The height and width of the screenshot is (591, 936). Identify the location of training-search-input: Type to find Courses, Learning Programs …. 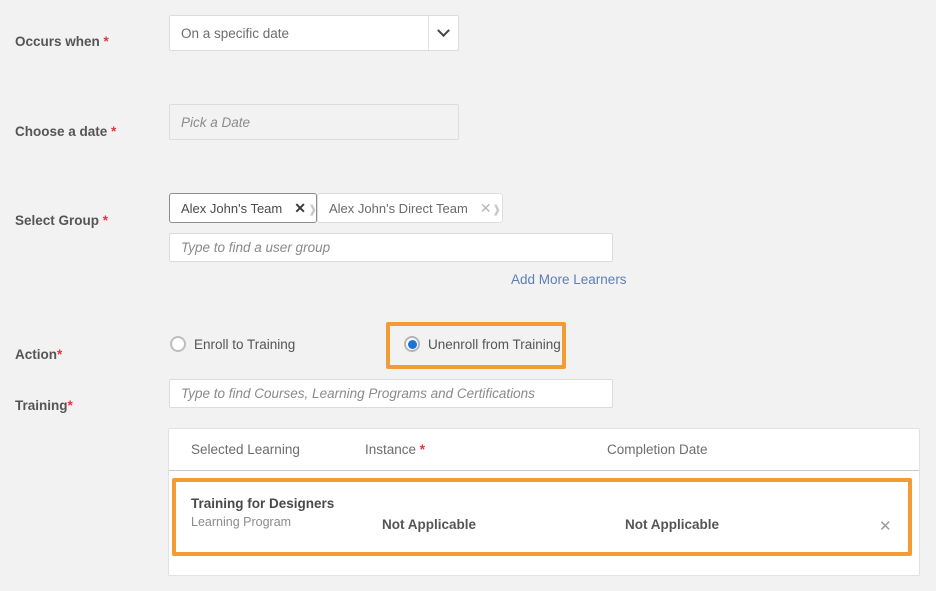
(391, 393).